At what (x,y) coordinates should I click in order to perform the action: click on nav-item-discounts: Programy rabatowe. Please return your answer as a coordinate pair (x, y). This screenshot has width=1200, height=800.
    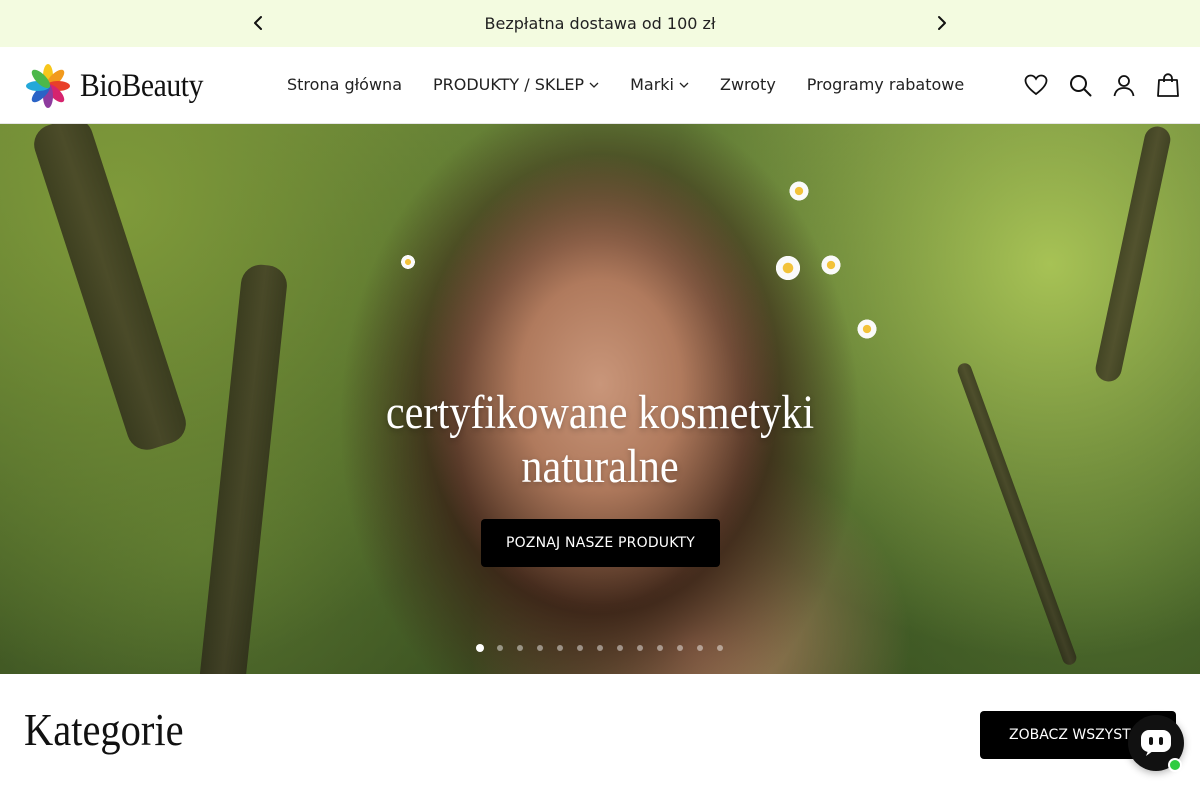
    Looking at the image, I should click on (885, 84).